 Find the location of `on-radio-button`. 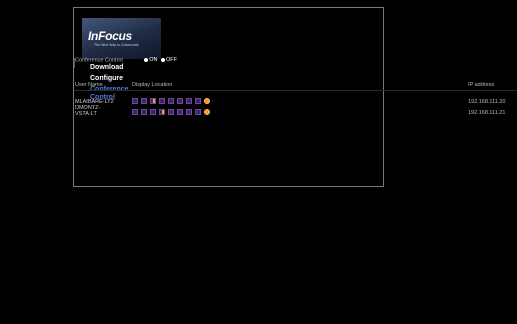

on-radio-button is located at coordinates (146, 59).